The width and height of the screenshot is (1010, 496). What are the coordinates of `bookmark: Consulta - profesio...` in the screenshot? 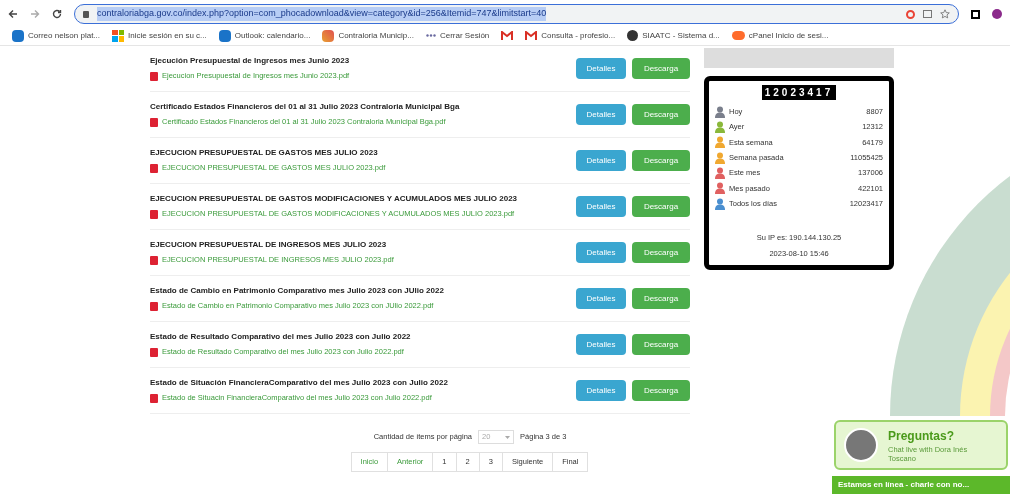 It's located at (570, 35).